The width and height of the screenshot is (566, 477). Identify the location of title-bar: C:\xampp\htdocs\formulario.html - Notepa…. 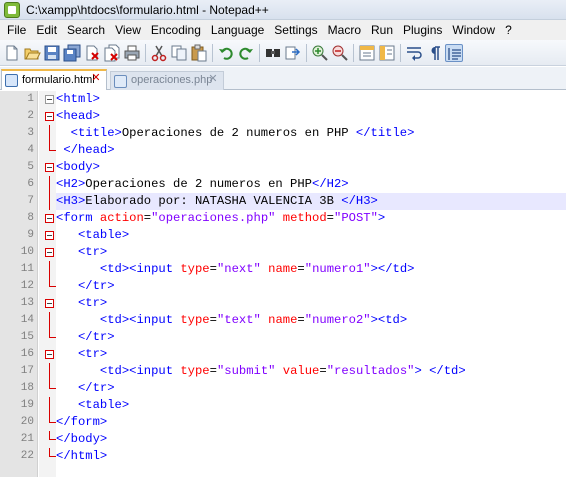
(283, 10).